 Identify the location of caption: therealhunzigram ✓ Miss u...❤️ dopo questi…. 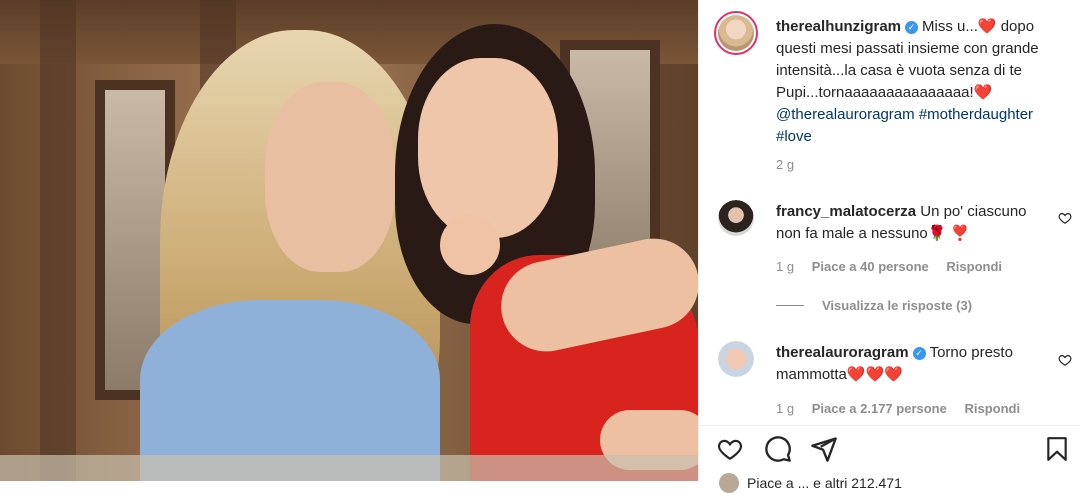
(926, 82).